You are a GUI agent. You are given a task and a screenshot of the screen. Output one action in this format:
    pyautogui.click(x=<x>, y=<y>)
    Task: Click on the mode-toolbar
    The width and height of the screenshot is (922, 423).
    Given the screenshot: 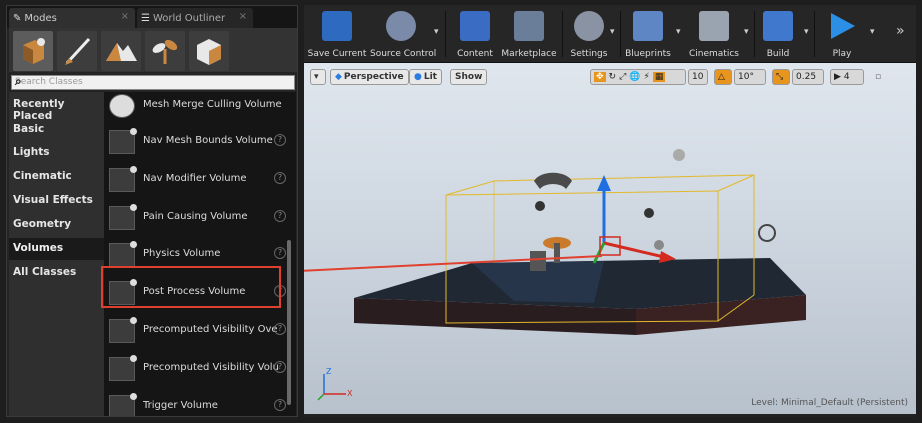 What is the action you would take?
    pyautogui.click(x=153, y=50)
    